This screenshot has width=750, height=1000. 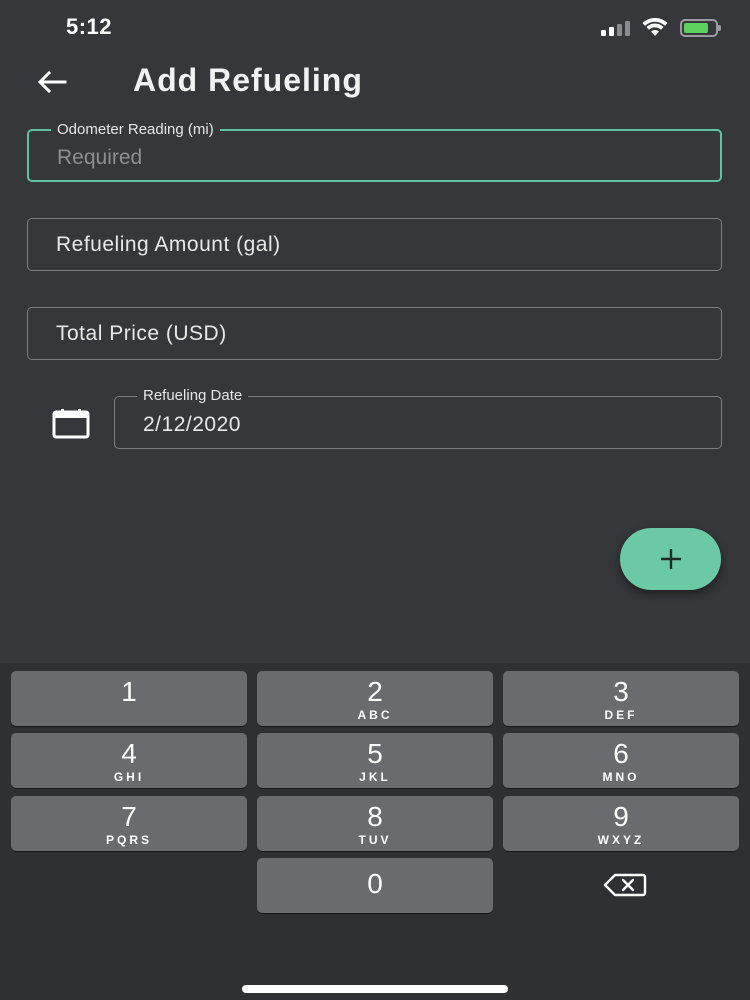 I want to click on arrow-left-icon, so click(x=52, y=82).